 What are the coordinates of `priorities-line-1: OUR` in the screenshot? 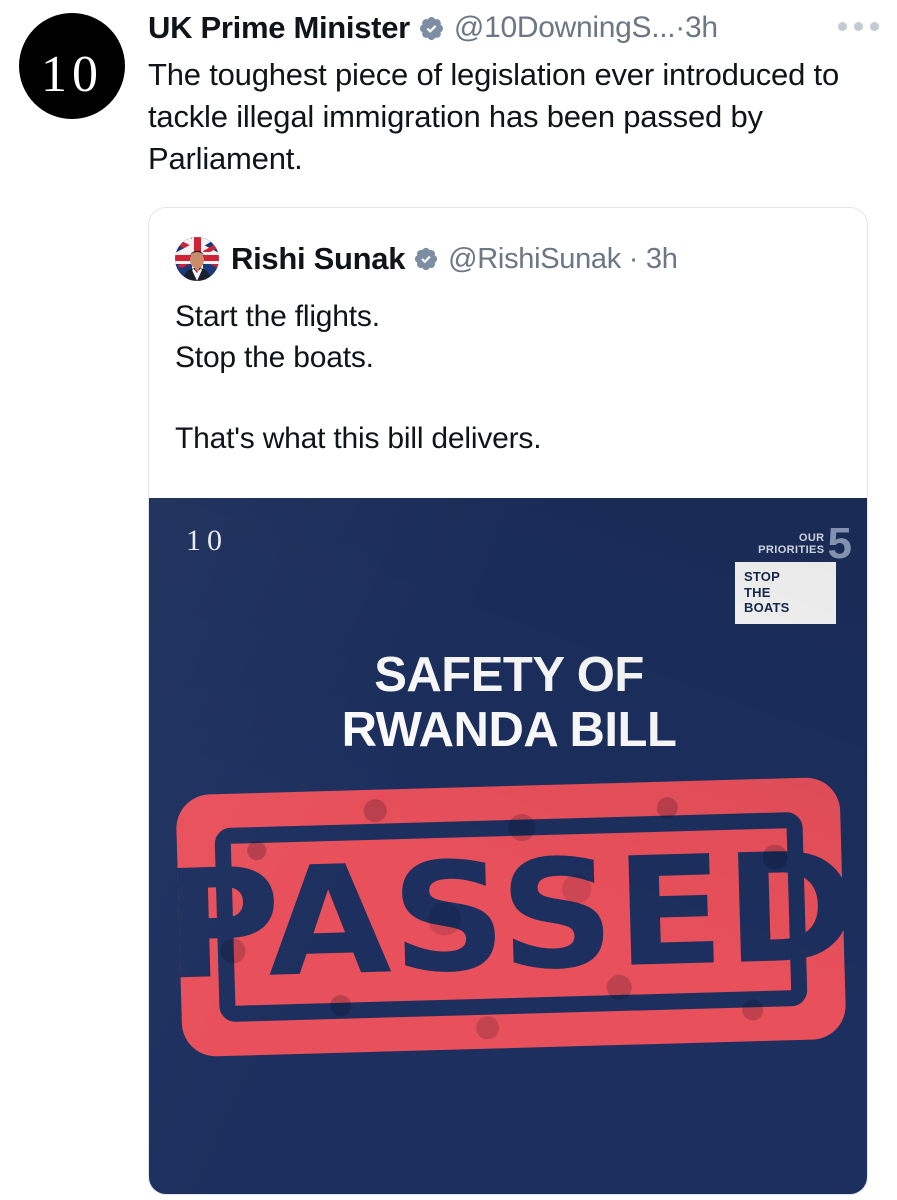 It's located at (811, 538).